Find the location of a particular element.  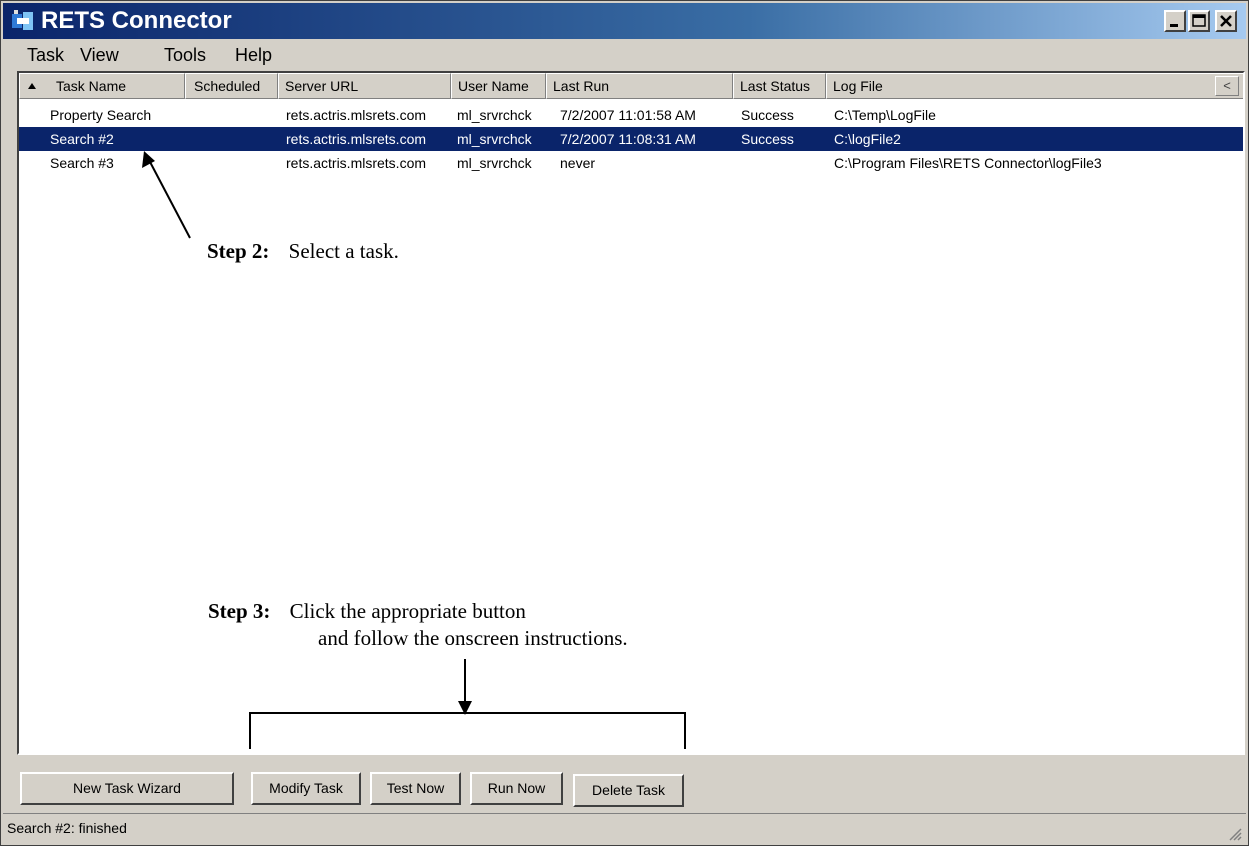

step3-bracket is located at coordinates (467, 730).